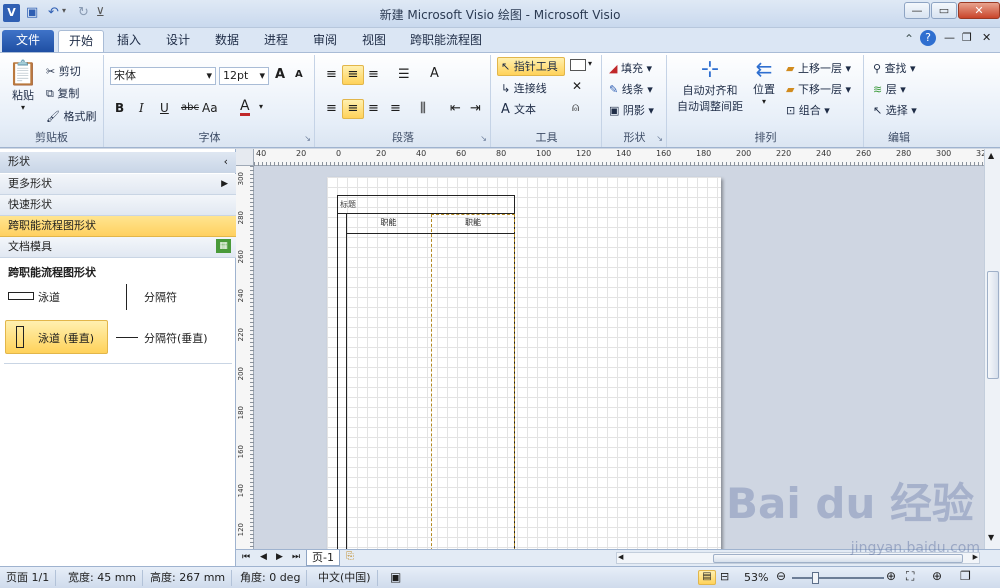 The height and width of the screenshot is (588, 1000). What do you see at coordinates (630, 68) in the screenshot?
I see `fill-button: ◢ 填充 ▾` at bounding box center [630, 68].